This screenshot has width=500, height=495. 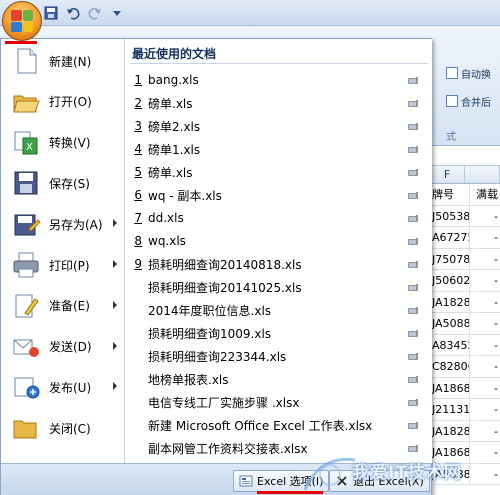 I want to click on column-header-f: F, so click(x=447, y=174).